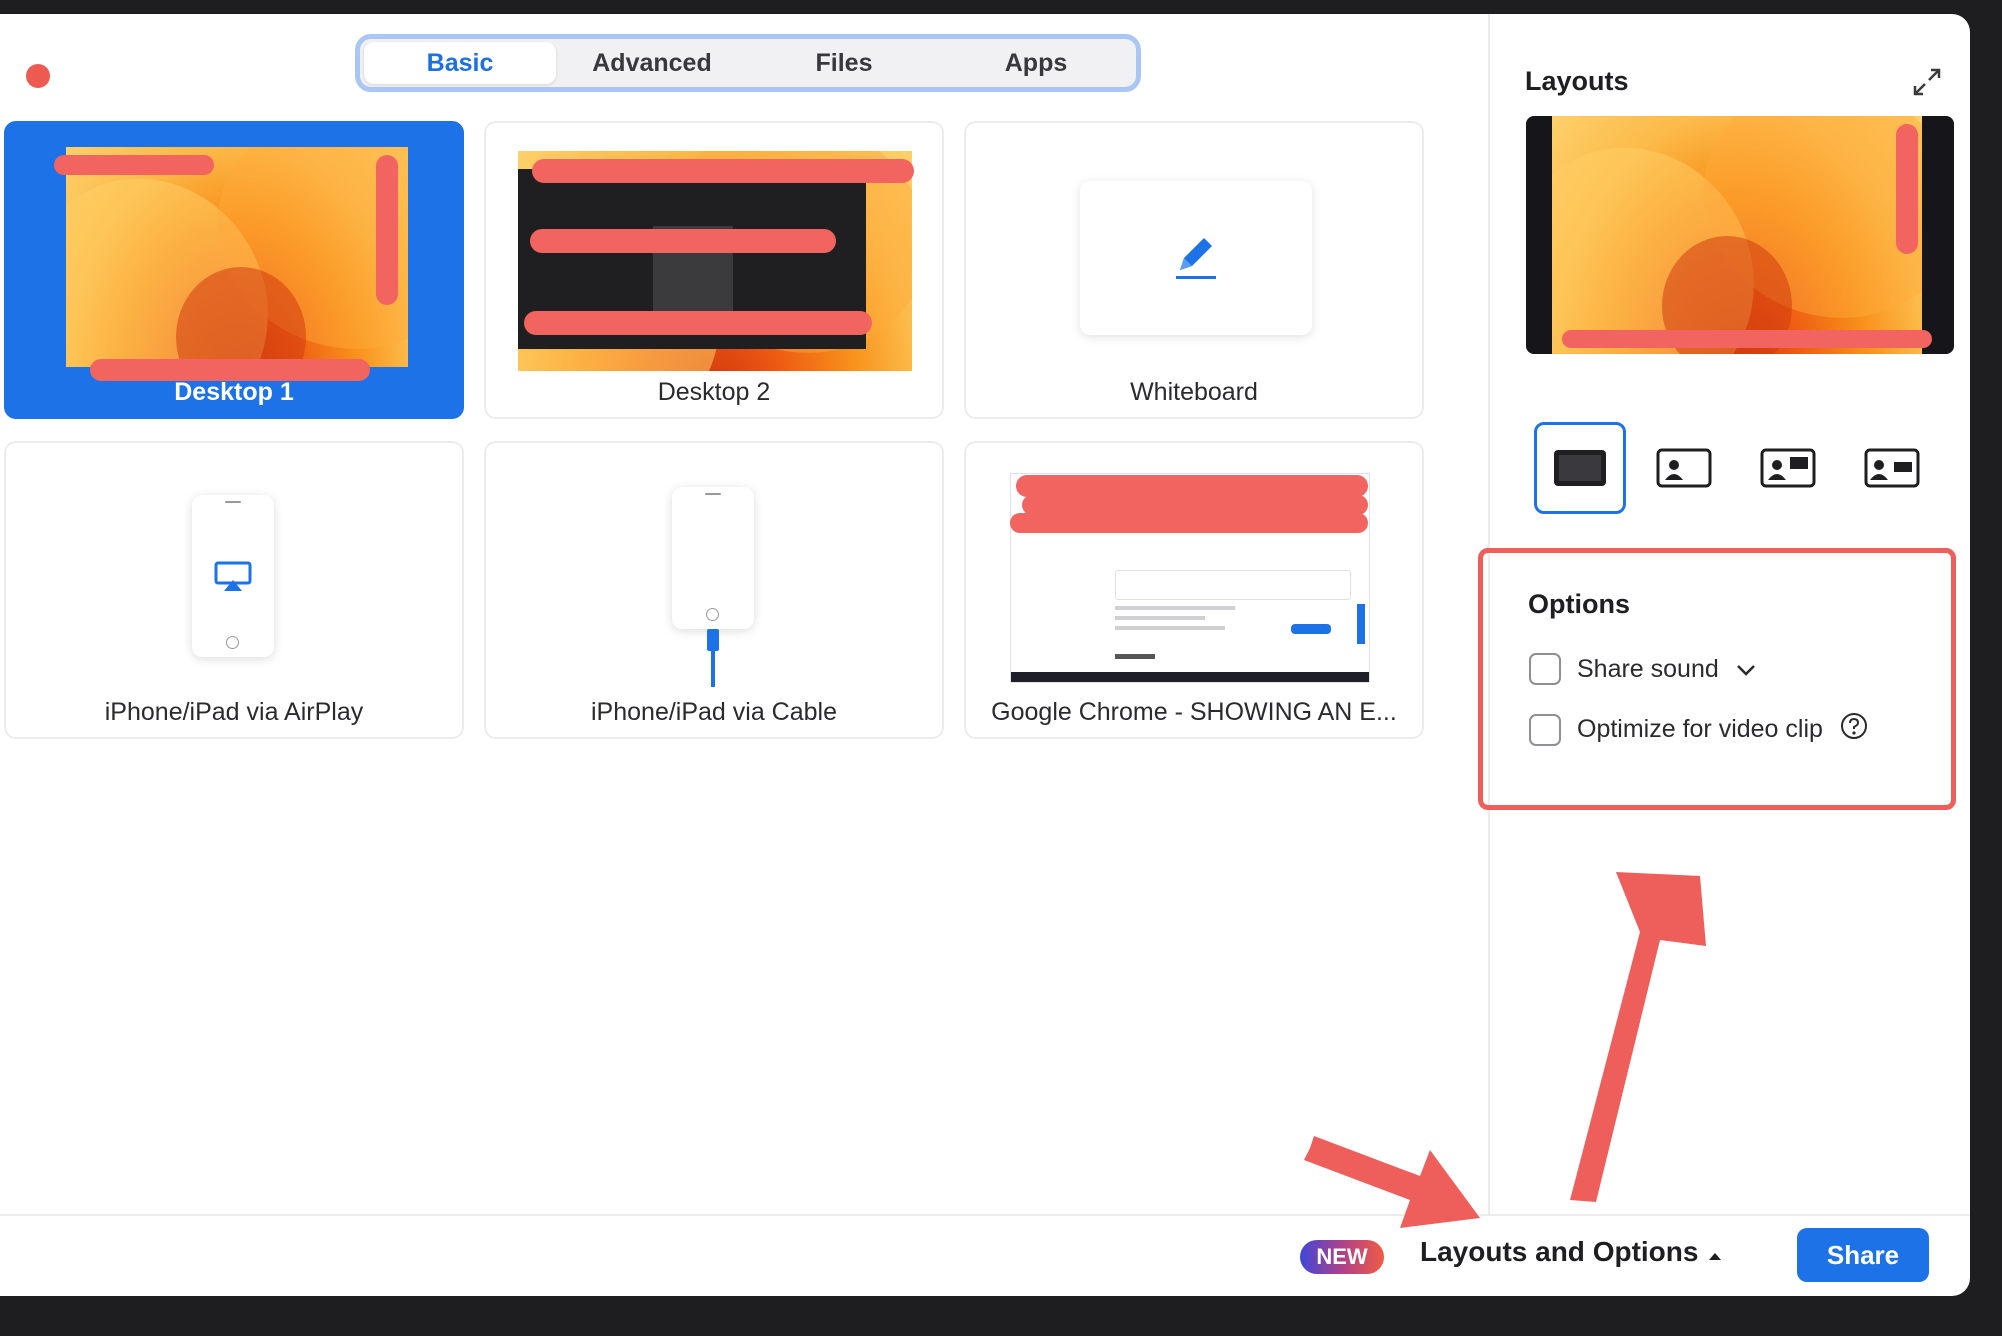  Describe the element at coordinates (1684, 468) in the screenshot. I see `layout-presenter-left` at that location.